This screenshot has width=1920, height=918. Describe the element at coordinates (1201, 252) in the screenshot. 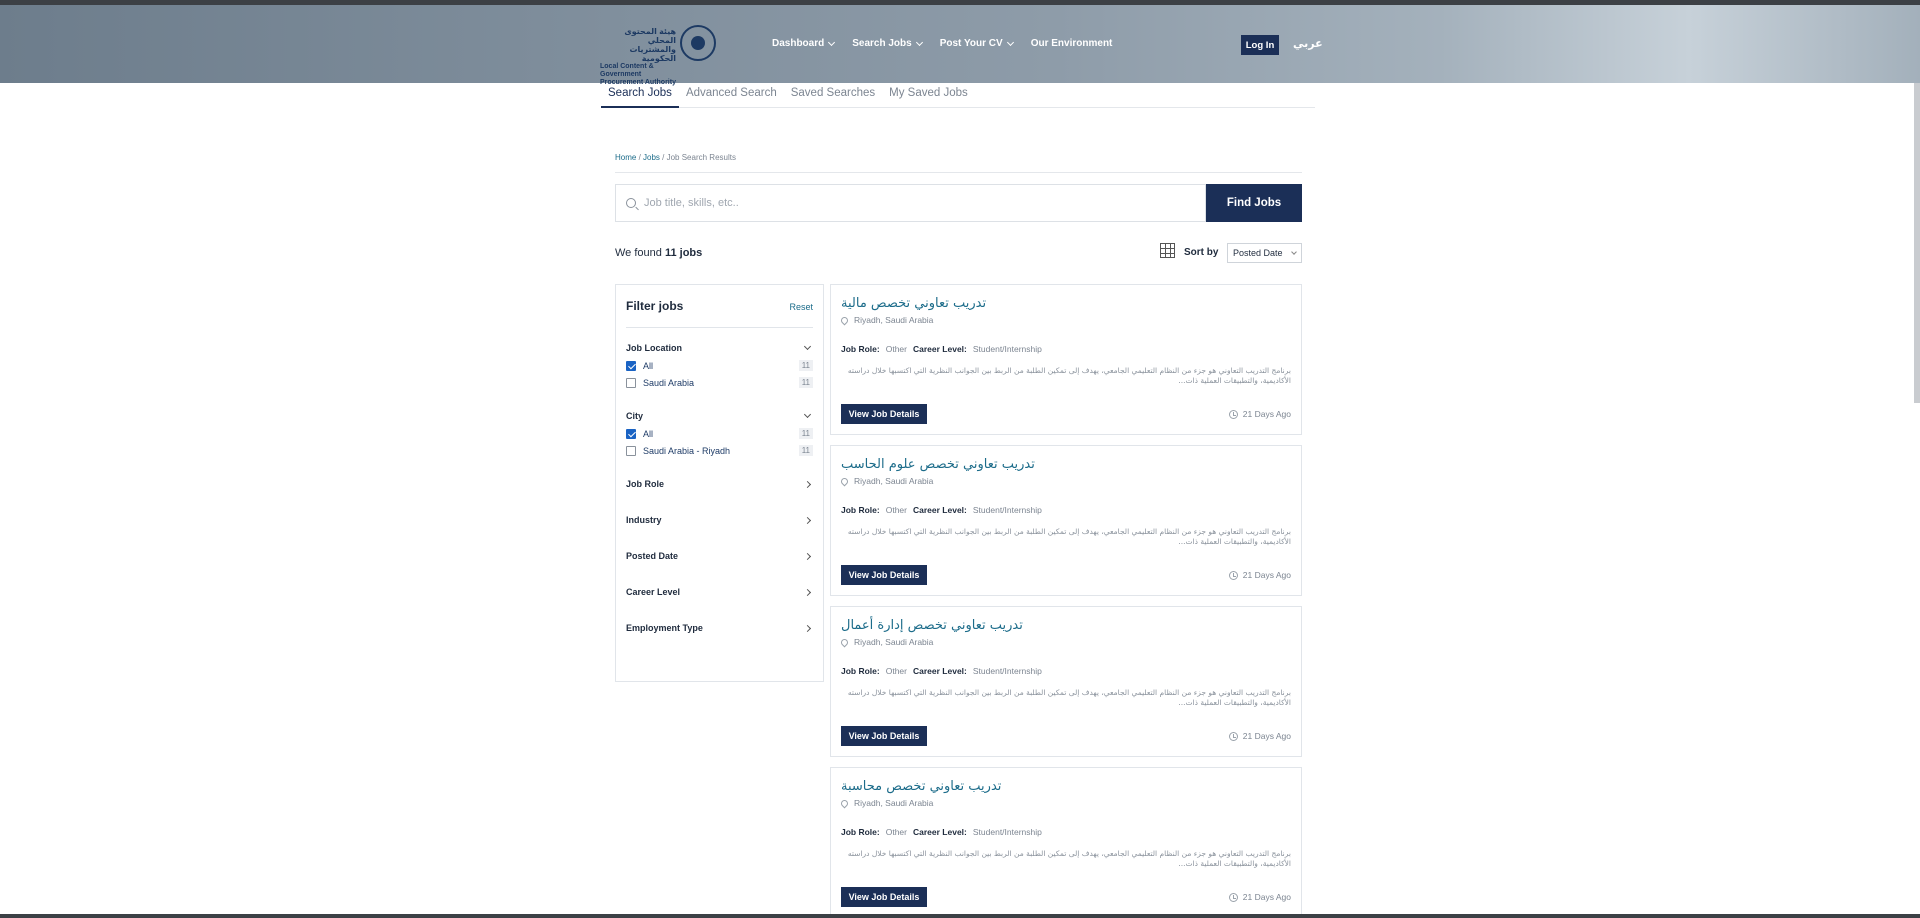

I see `sort-label: Sort by` at that location.